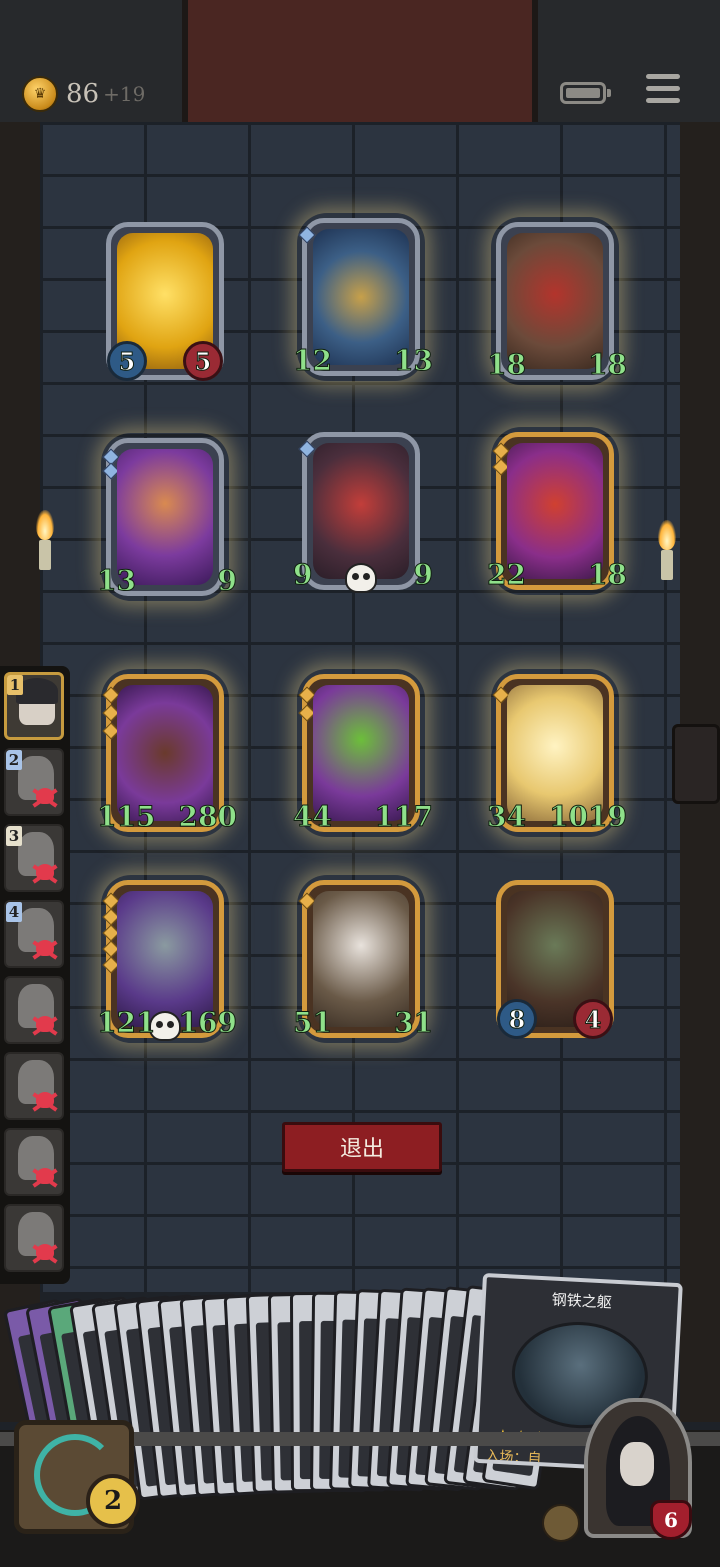 The height and width of the screenshot is (1567, 720). What do you see at coordinates (167, 960) in the screenshot?
I see `minion-card: 121 169` at bounding box center [167, 960].